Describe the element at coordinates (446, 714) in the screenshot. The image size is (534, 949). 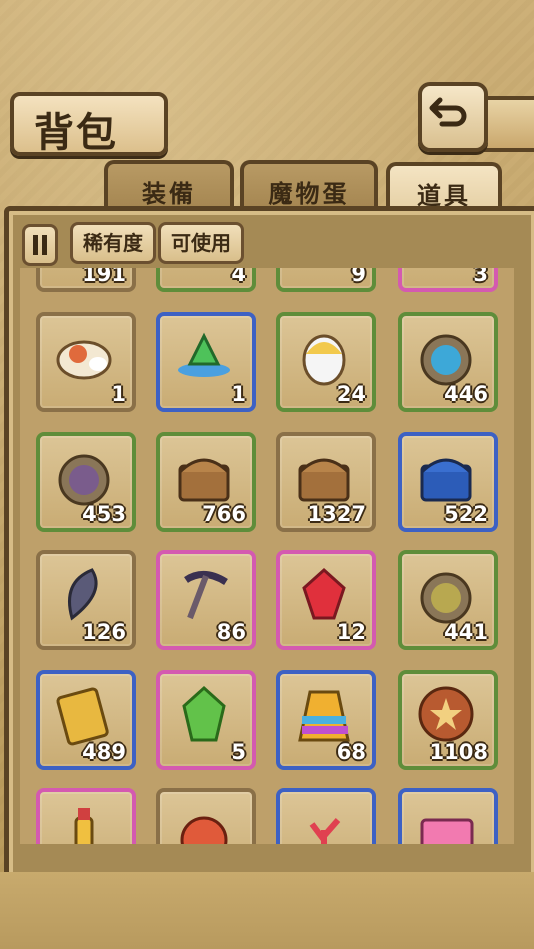
I see `bronze-coin-icon` at that location.